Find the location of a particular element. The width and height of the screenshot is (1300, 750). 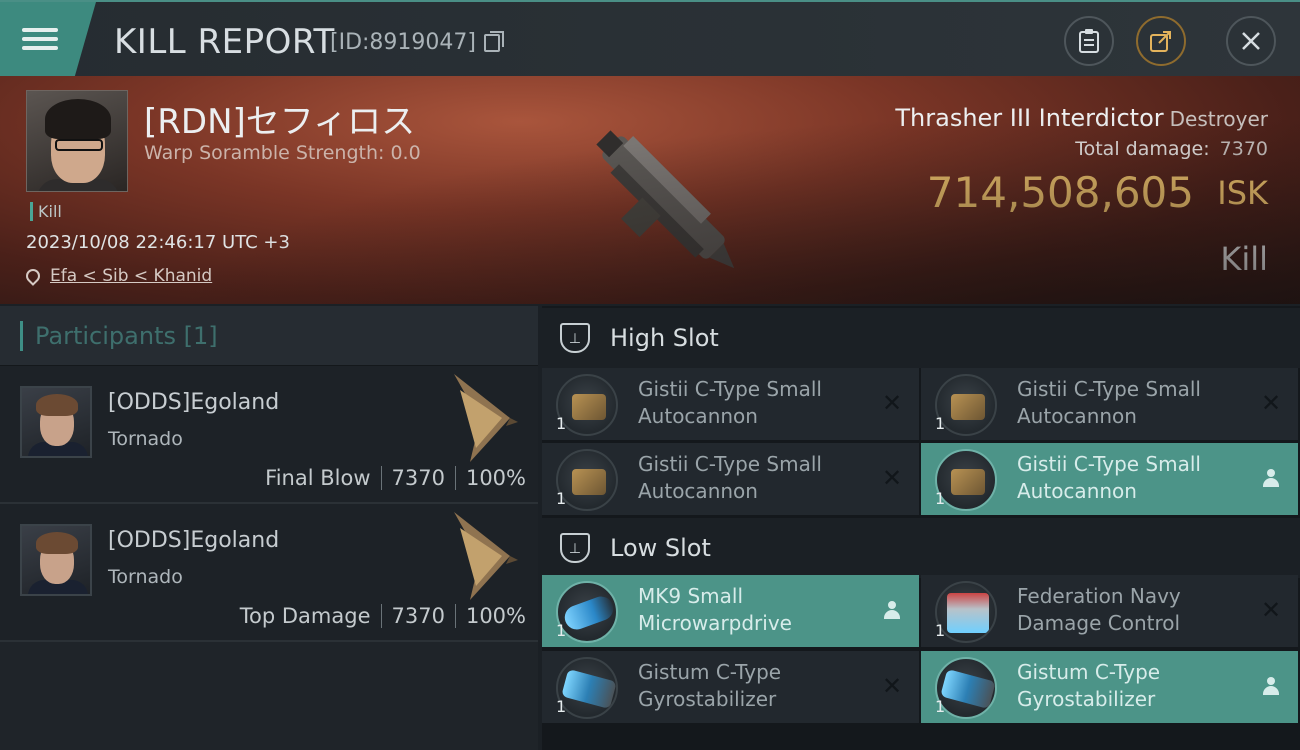

share-button is located at coordinates (1161, 41).